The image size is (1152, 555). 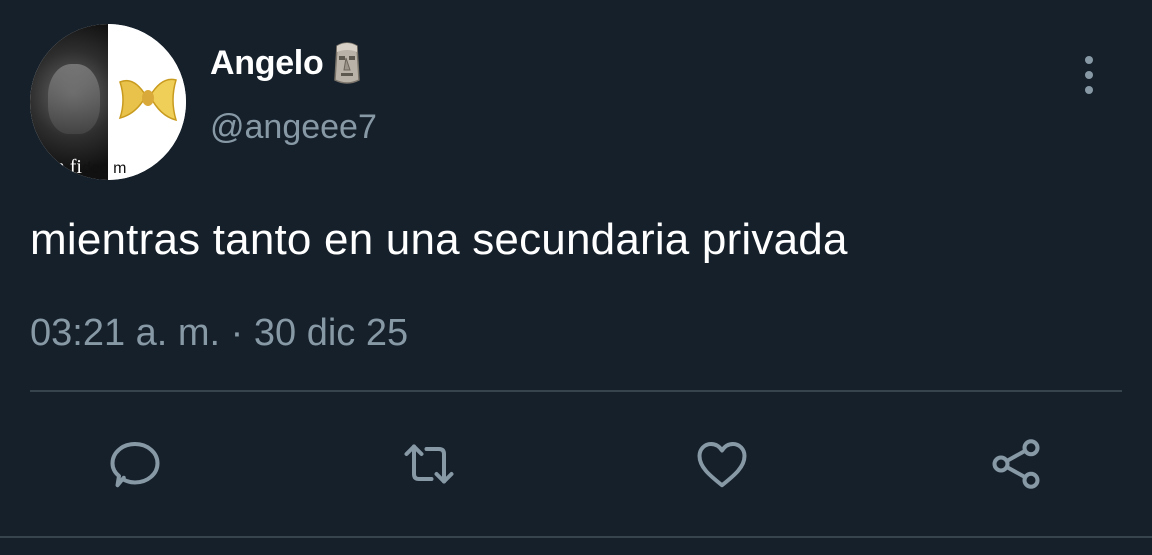 I want to click on share-icon, so click(x=1016, y=464).